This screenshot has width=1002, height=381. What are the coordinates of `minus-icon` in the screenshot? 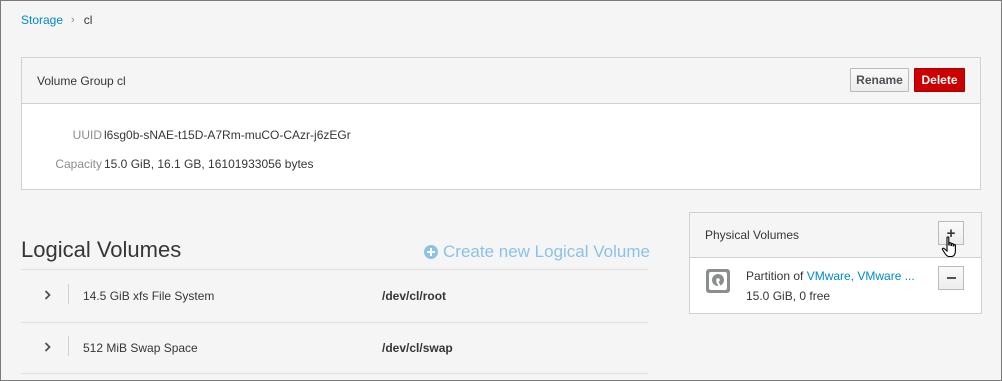 It's located at (951, 278).